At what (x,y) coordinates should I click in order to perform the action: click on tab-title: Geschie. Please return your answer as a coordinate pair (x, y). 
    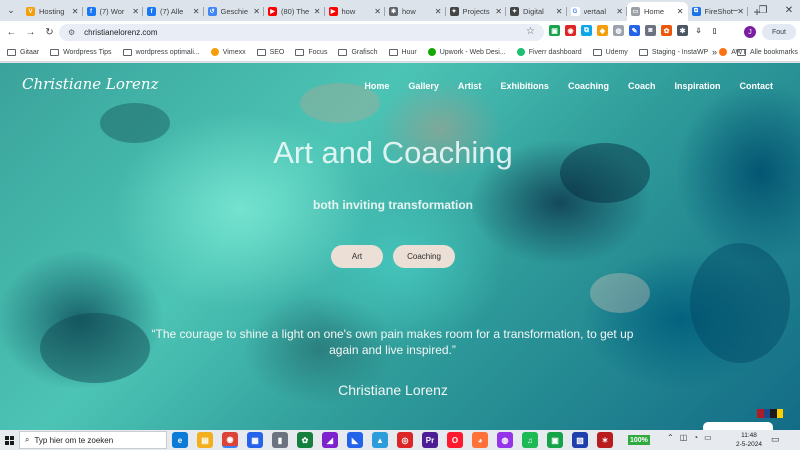
    Looking at the image, I should click on (236, 11).